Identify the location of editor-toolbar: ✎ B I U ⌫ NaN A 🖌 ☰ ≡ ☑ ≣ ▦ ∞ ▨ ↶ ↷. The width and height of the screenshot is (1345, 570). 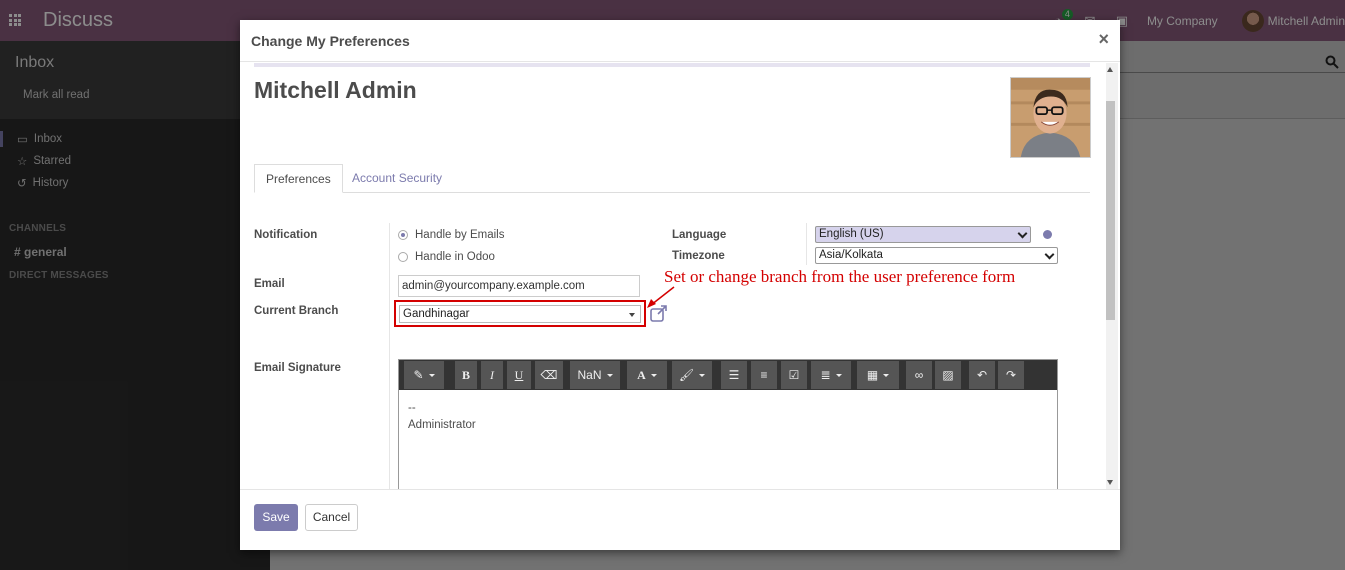
(728, 375).